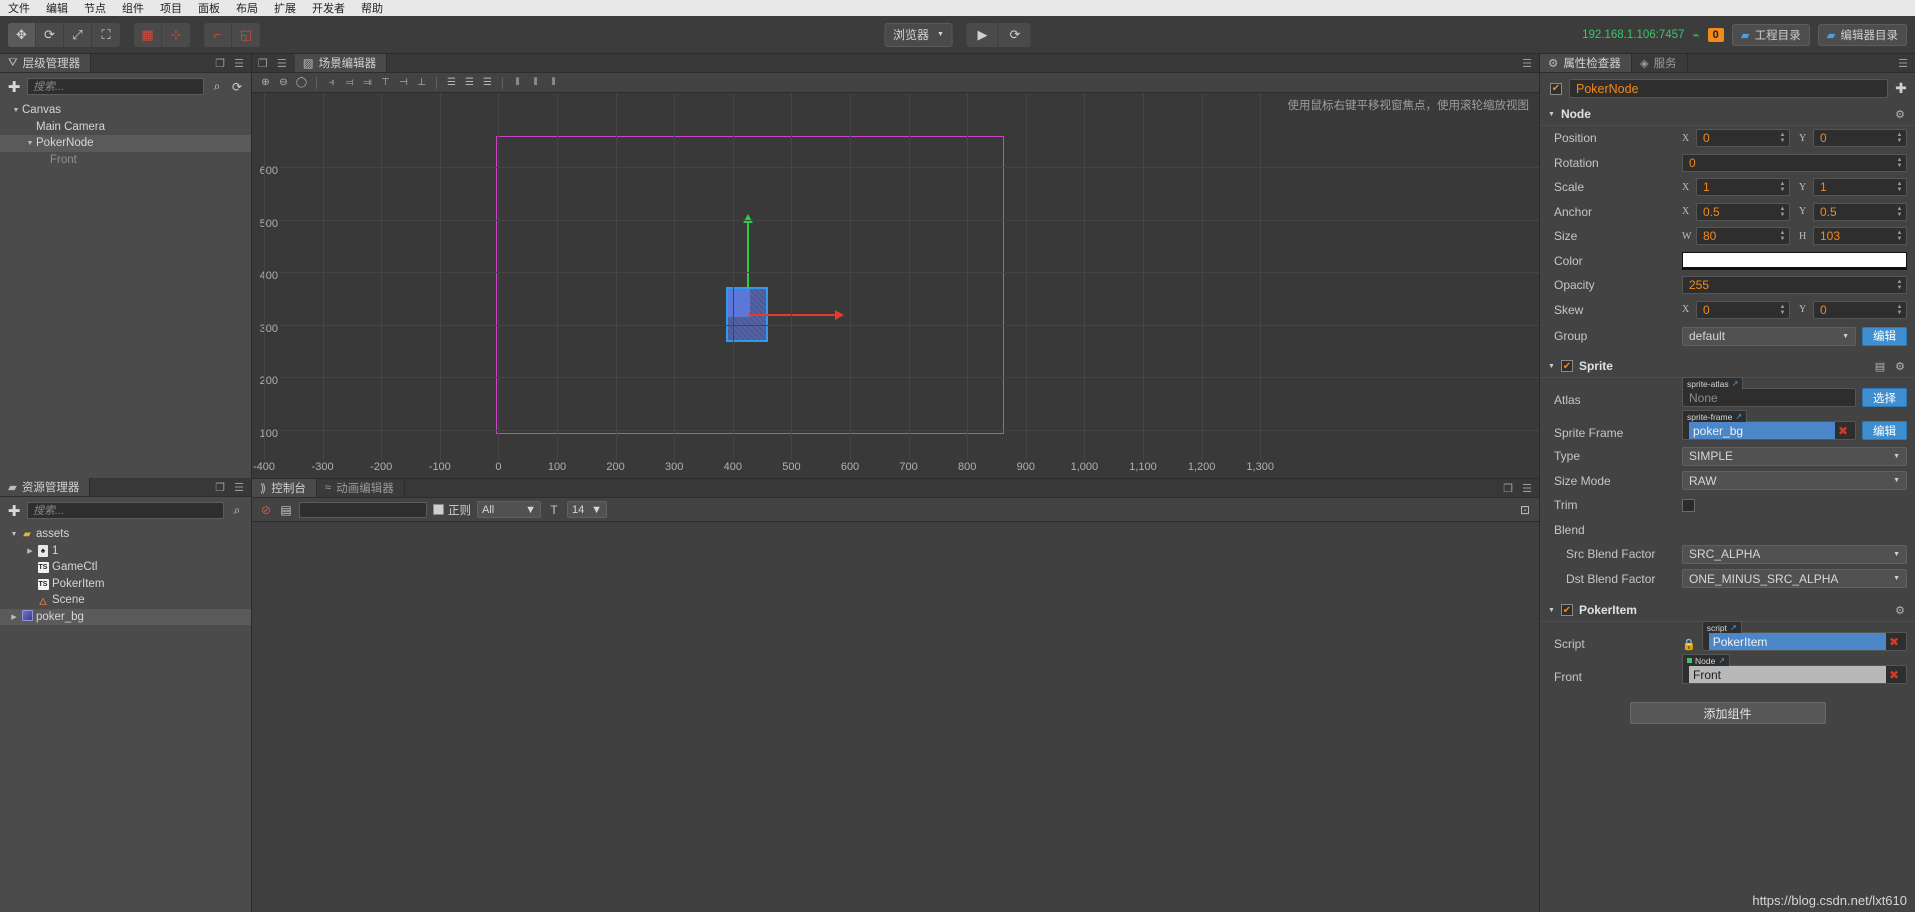 Image resolution: width=1915 pixels, height=912 pixels. Describe the element at coordinates (284, 488) in the screenshot. I see `tab-console: ⟫ 控制台` at that location.